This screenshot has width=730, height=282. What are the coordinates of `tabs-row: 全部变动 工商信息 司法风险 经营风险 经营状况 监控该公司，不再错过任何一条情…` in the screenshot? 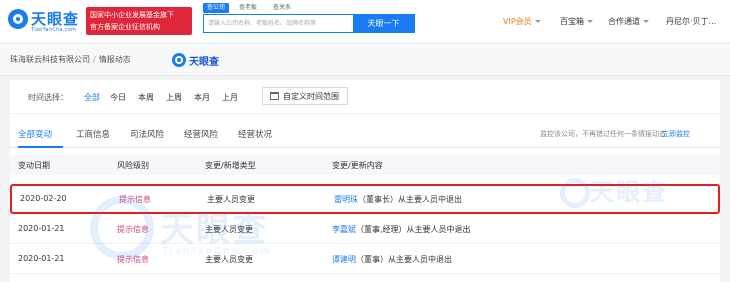 It's located at (365, 135).